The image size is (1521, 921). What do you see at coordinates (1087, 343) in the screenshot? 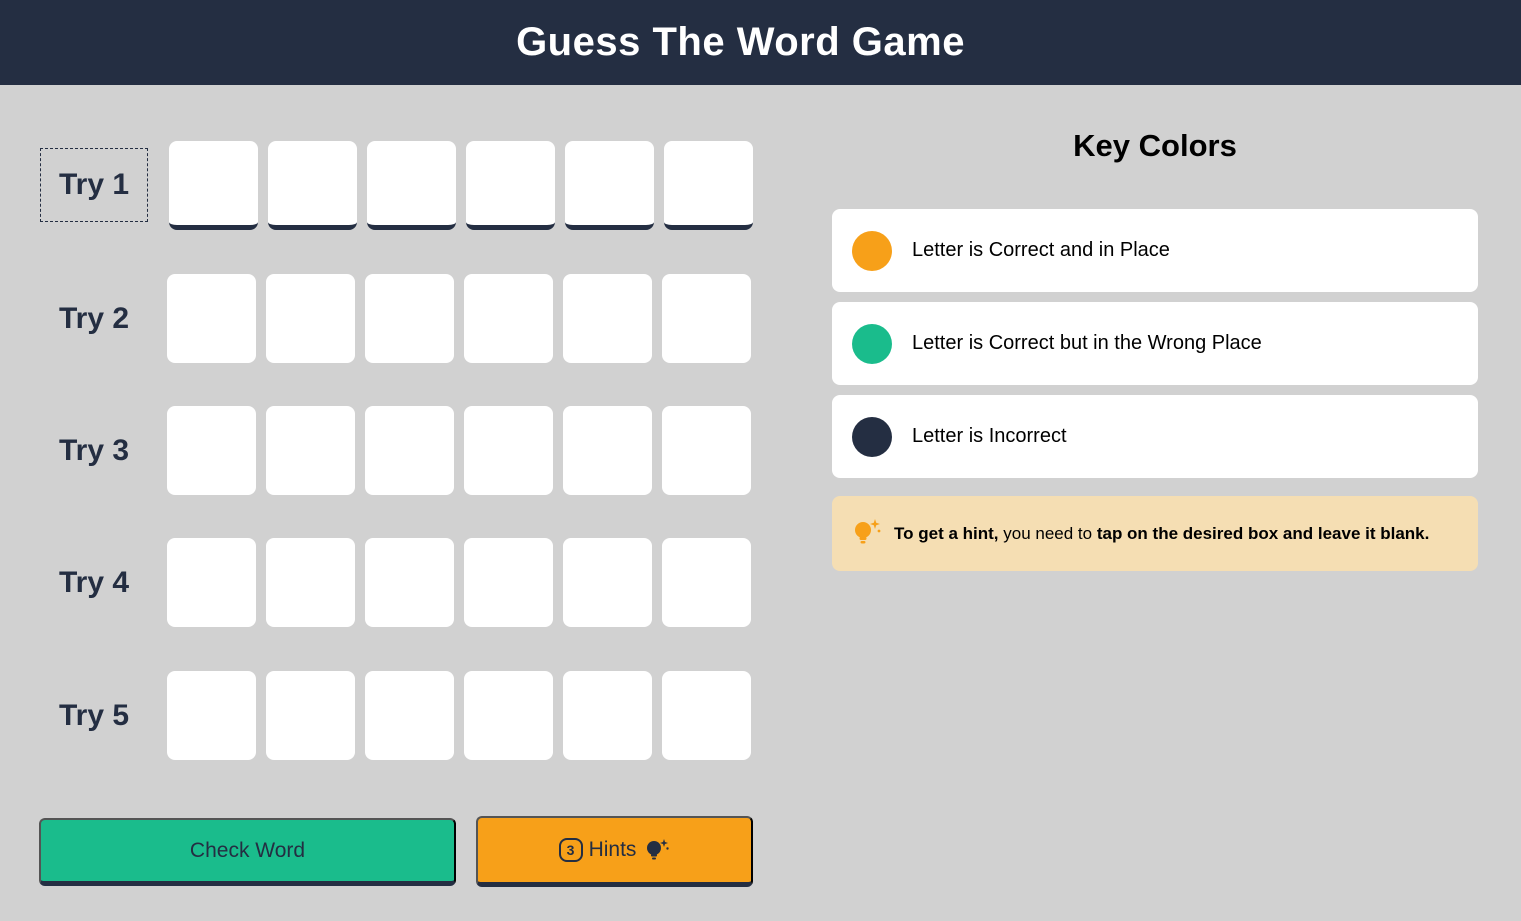
I see `key-color-label: Letter is Correct but in the Wrong Place` at bounding box center [1087, 343].